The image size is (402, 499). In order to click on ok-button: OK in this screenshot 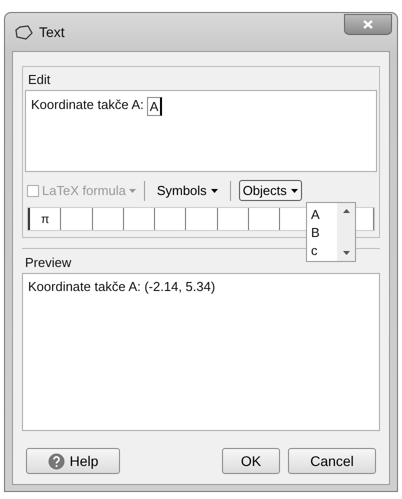, I will do `click(251, 461)`.